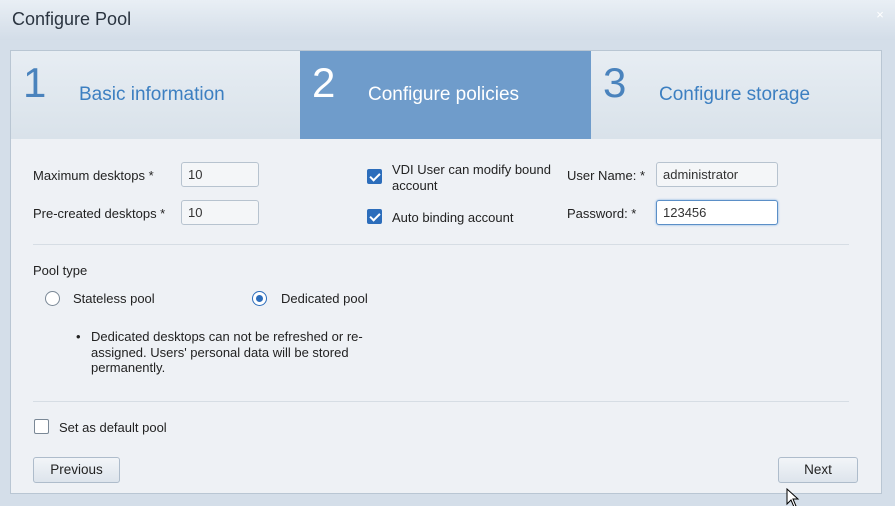 Image resolution: width=895 pixels, height=506 pixels. Describe the element at coordinates (324, 82) in the screenshot. I see `step-number: 2` at that location.